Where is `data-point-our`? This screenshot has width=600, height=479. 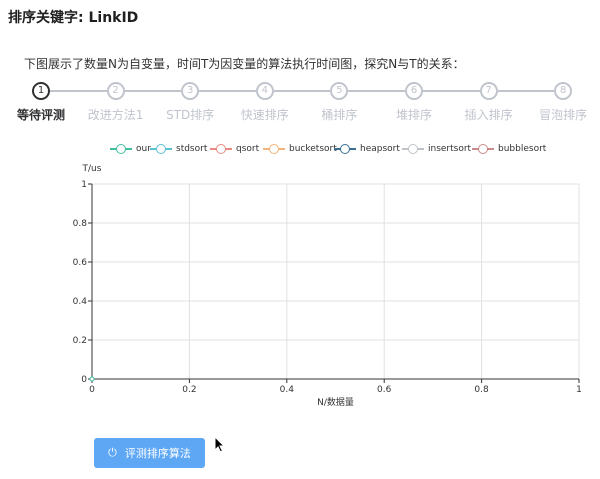 data-point-our is located at coordinates (92, 379).